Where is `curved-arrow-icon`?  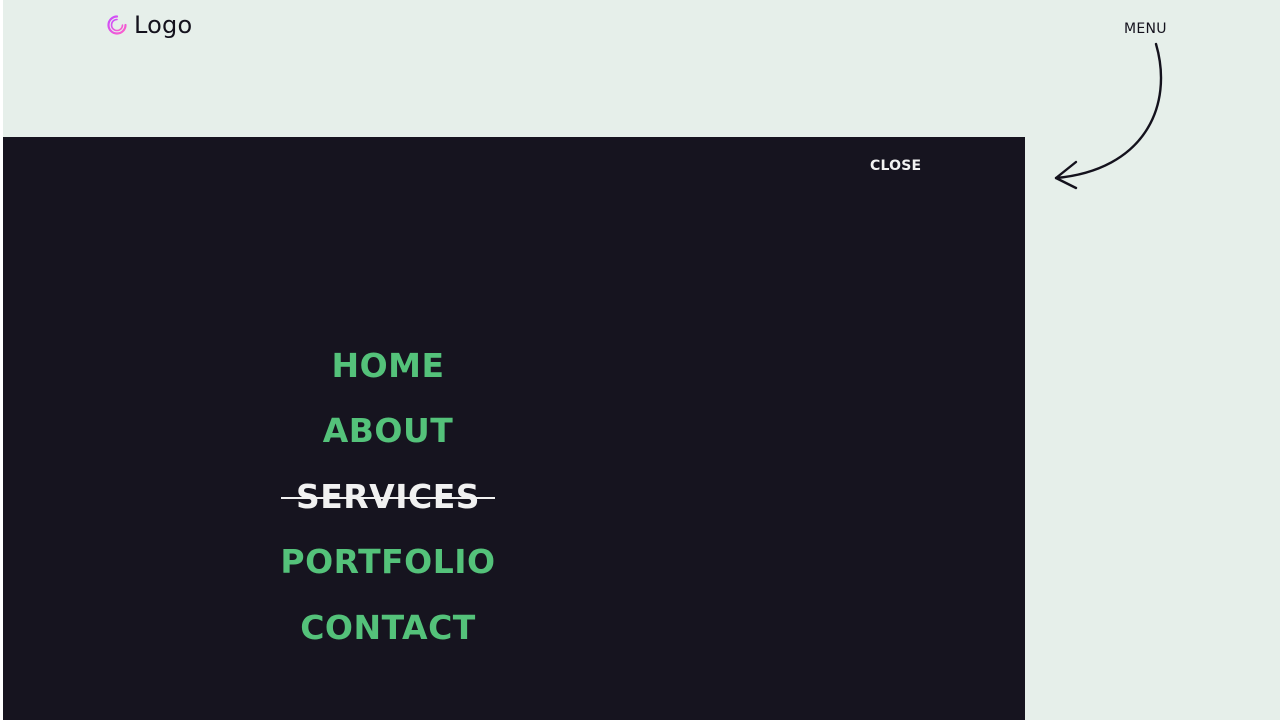 curved-arrow-icon is located at coordinates (1108, 116).